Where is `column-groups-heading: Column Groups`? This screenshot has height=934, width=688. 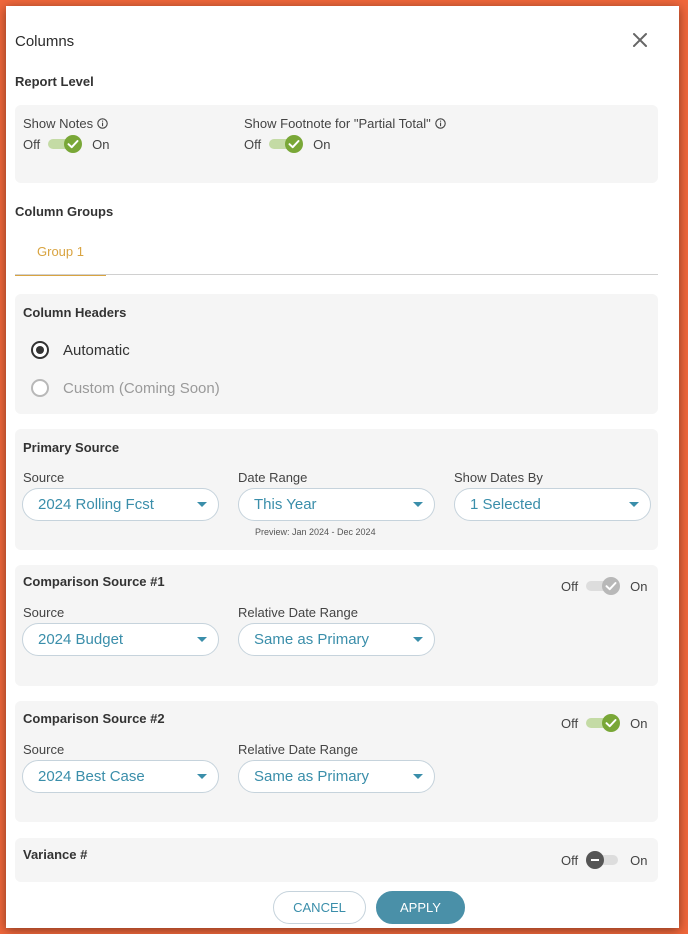 column-groups-heading: Column Groups is located at coordinates (64, 211).